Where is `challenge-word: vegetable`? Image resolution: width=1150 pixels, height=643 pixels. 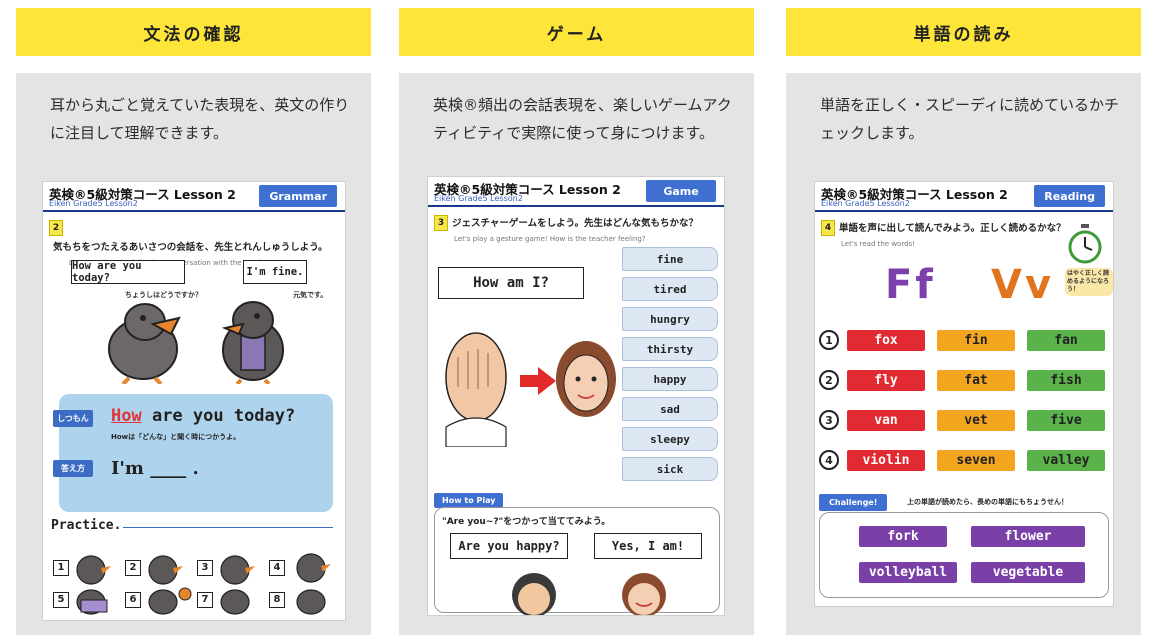 challenge-word: vegetable is located at coordinates (1028, 572).